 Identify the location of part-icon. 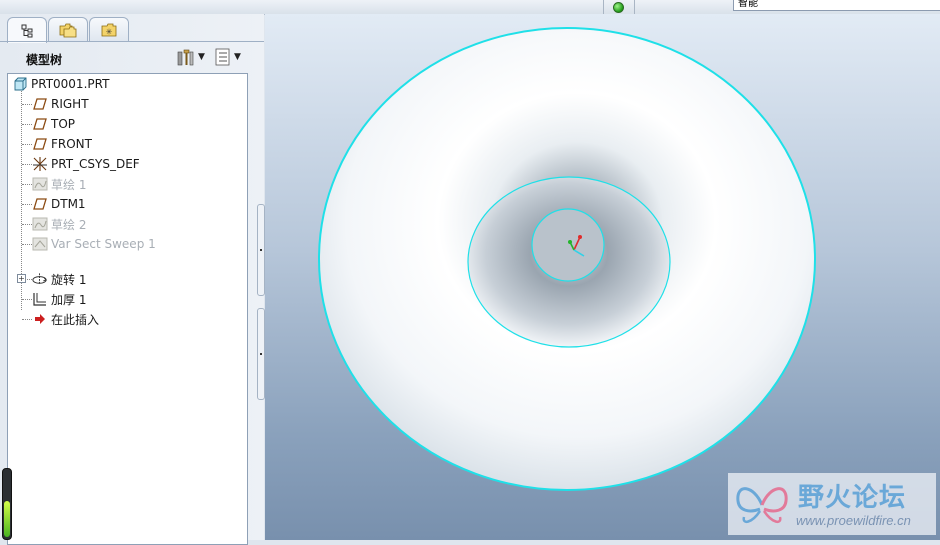
(19, 84).